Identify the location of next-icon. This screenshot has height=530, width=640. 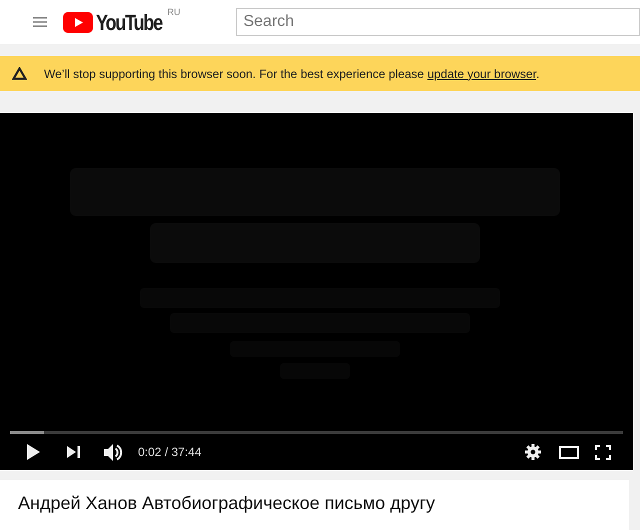
(73, 452).